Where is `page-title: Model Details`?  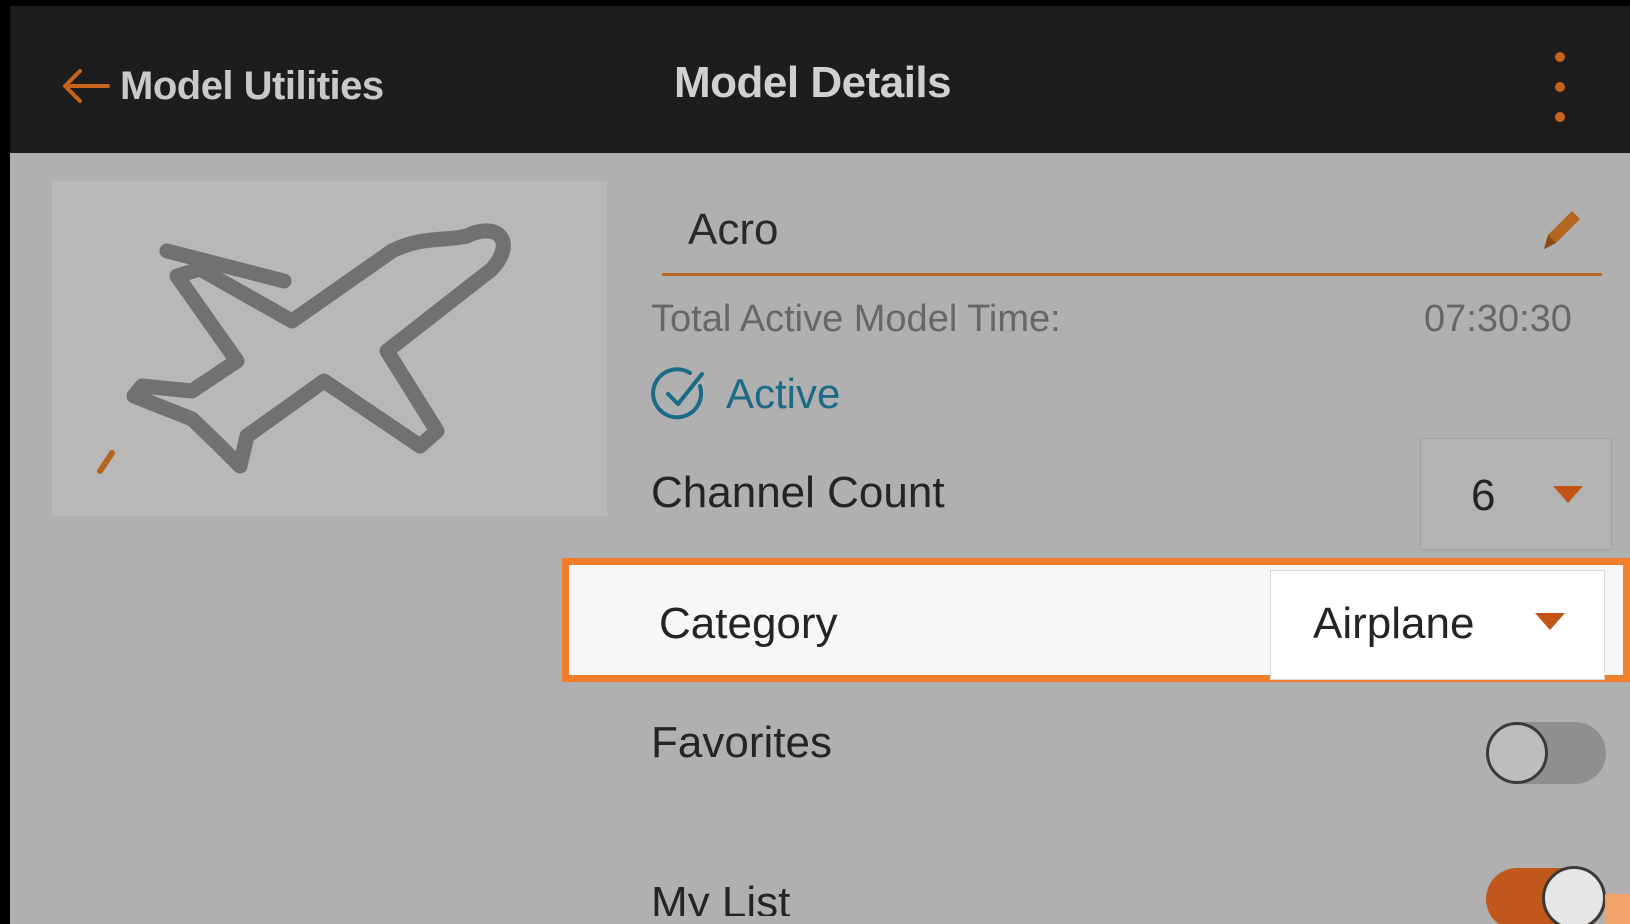
page-title: Model Details is located at coordinates (813, 82).